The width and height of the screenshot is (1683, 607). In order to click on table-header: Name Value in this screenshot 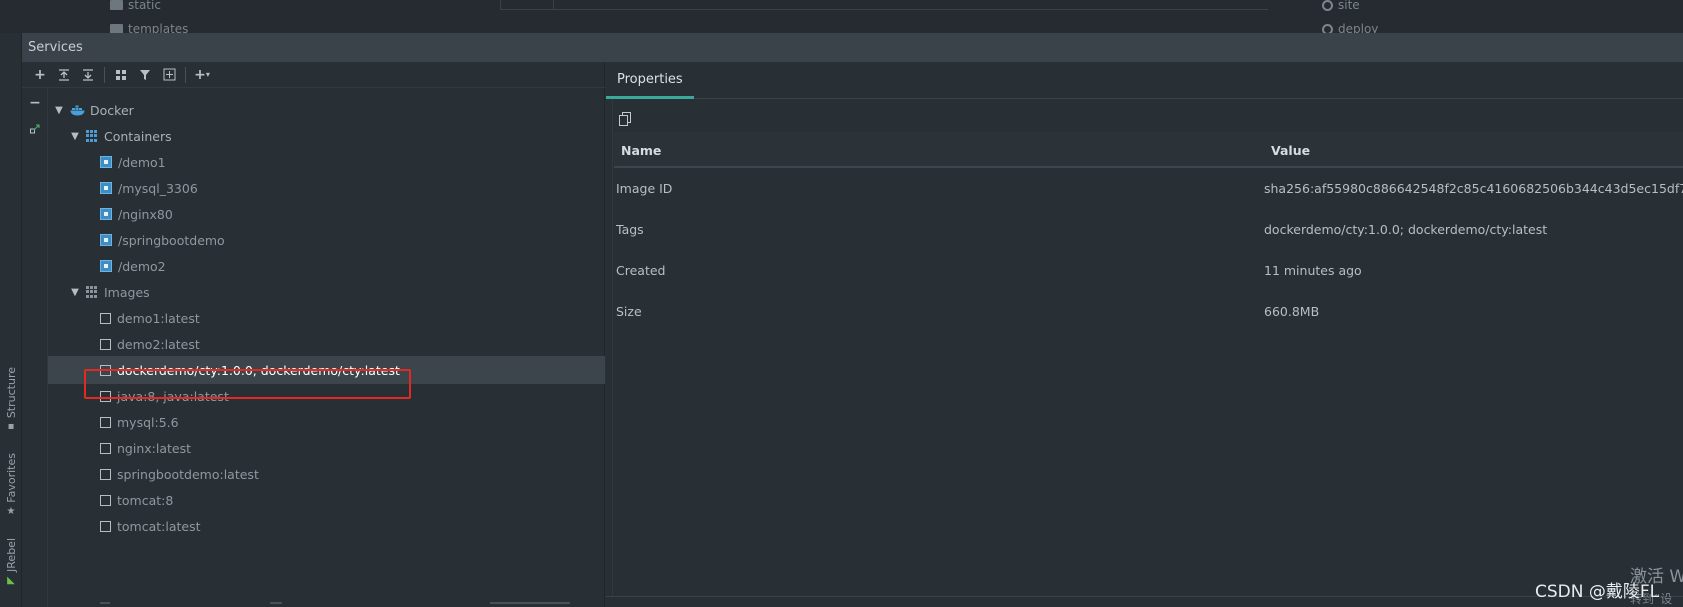, I will do `click(1148, 150)`.